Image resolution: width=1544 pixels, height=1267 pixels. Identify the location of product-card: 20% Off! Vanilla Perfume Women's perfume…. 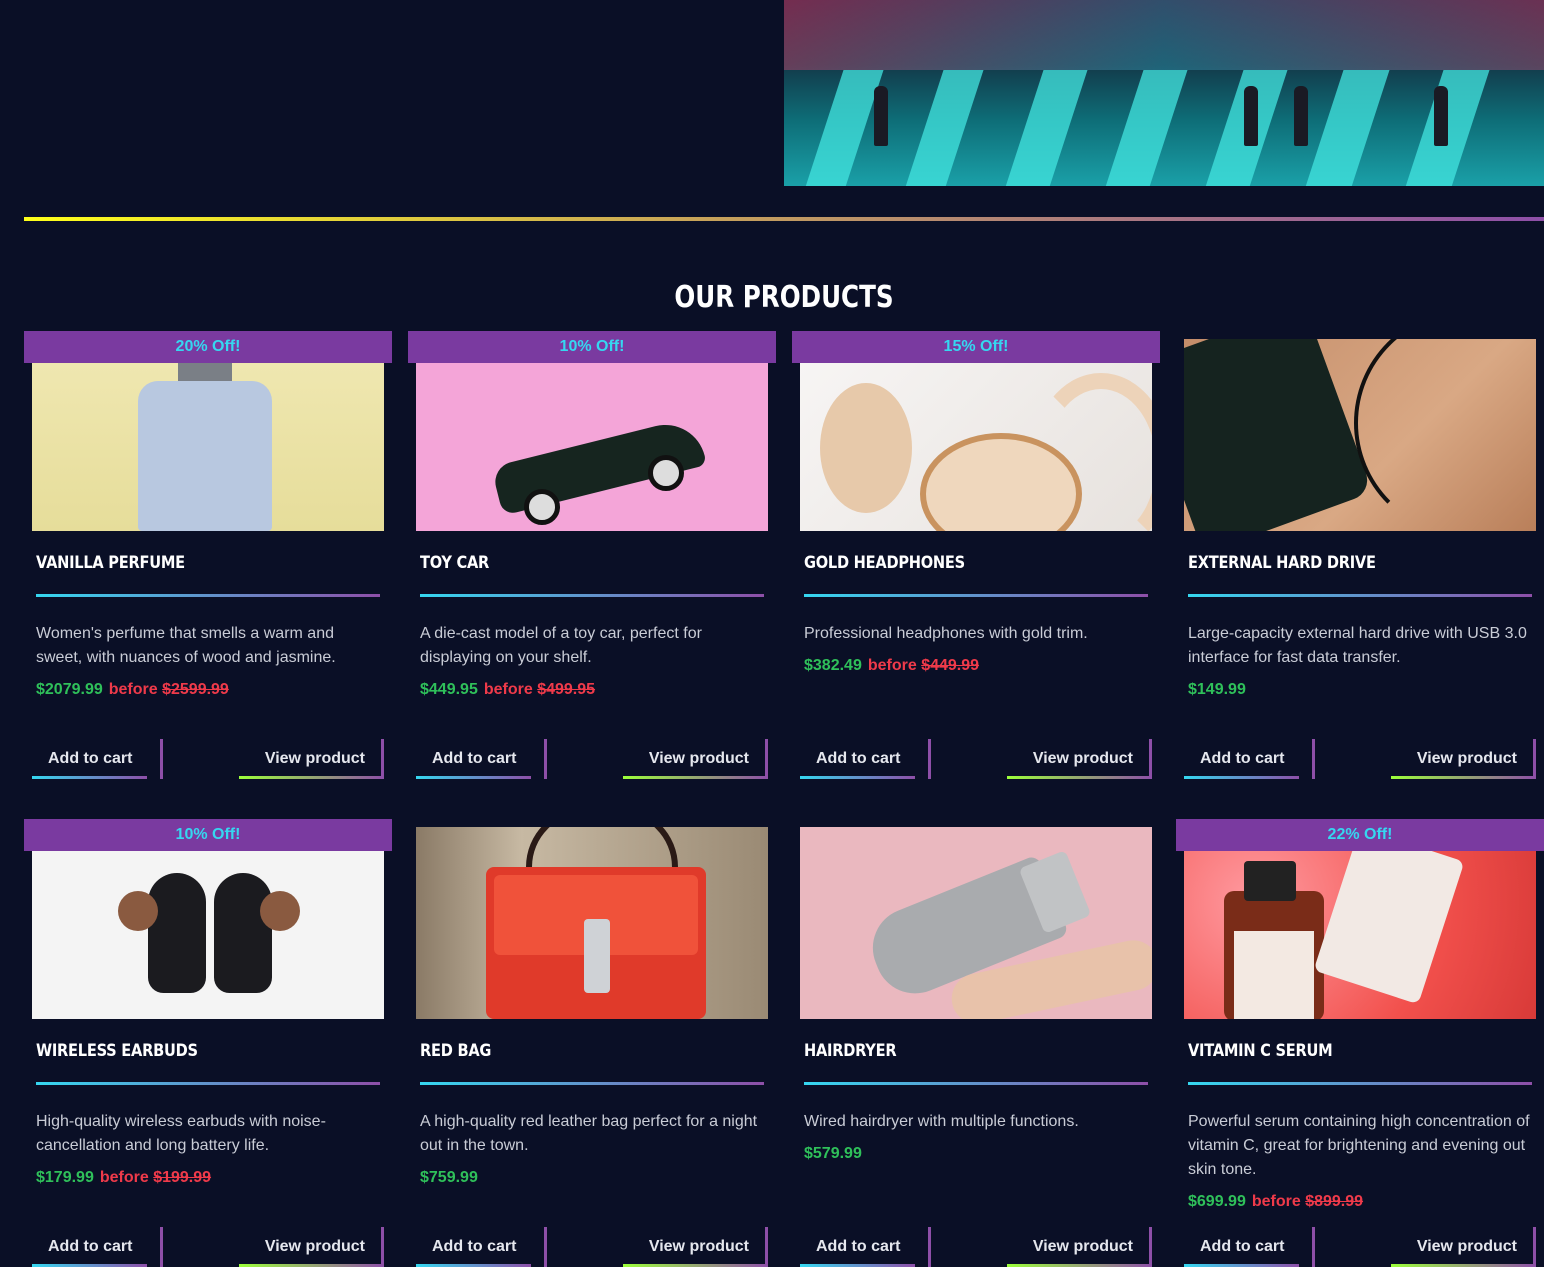
(208, 561).